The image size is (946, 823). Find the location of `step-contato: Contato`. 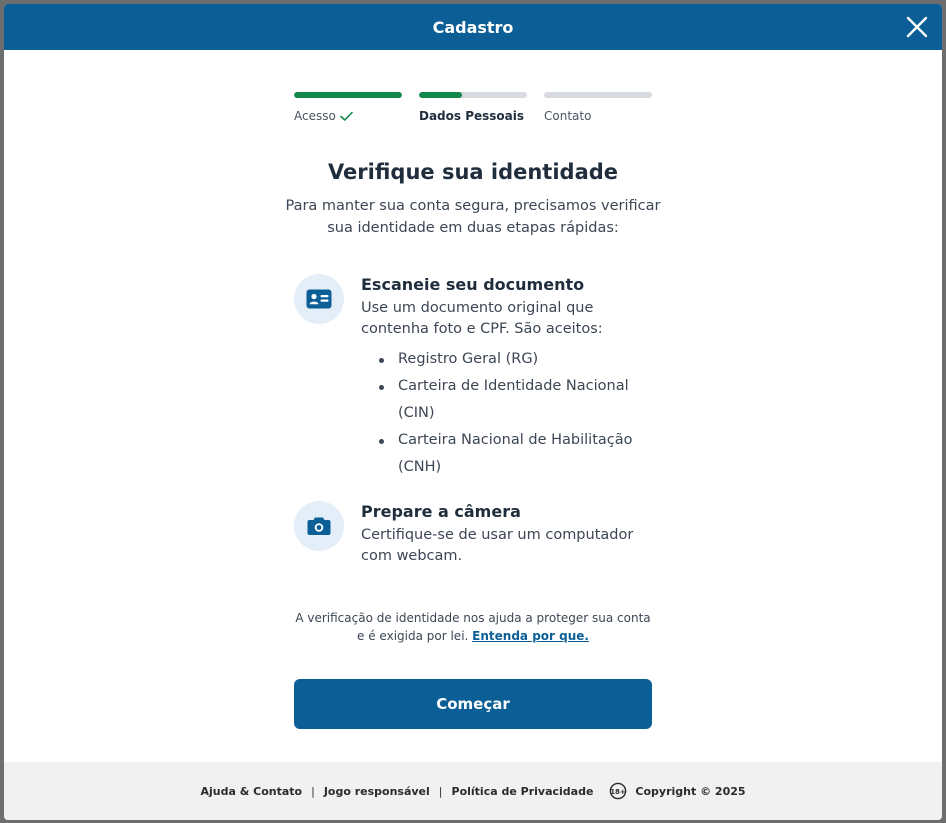

step-contato: Contato is located at coordinates (598, 107).